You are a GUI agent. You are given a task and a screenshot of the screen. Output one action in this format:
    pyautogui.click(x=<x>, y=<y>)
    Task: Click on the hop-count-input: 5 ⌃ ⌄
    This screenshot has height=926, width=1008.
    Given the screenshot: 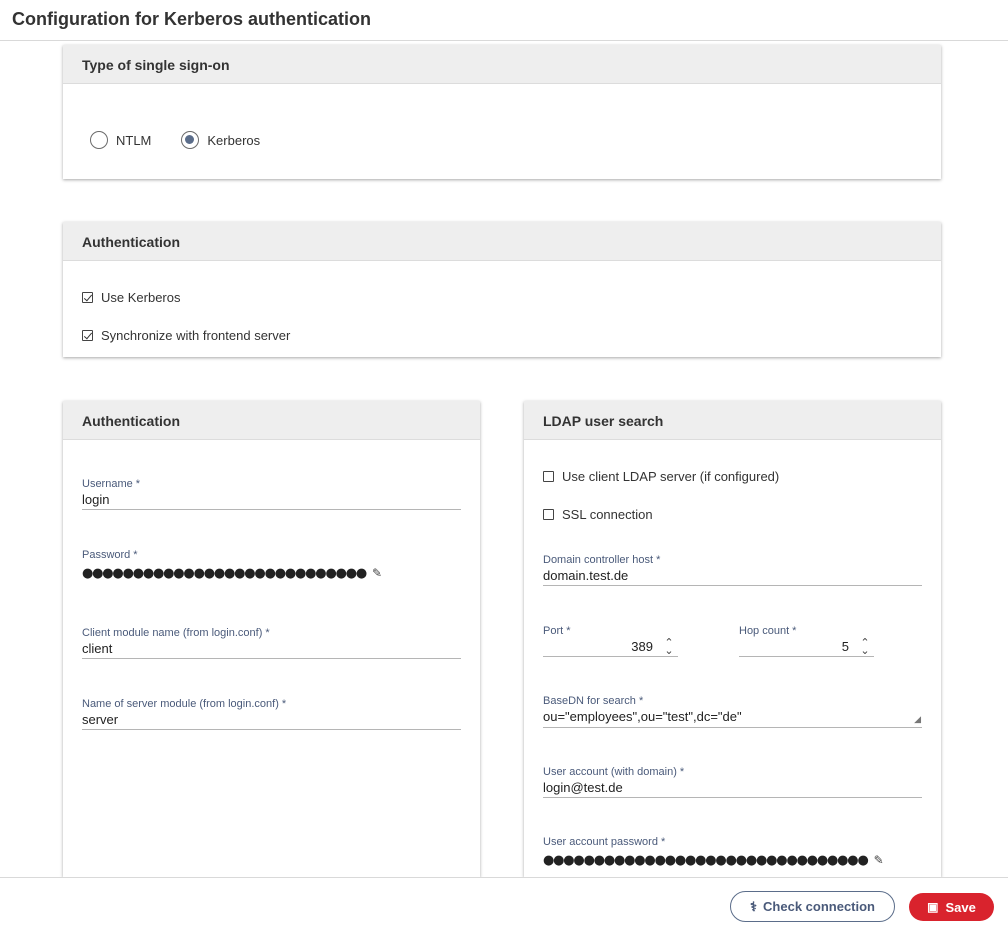 What is the action you would take?
    pyautogui.click(x=806, y=647)
    